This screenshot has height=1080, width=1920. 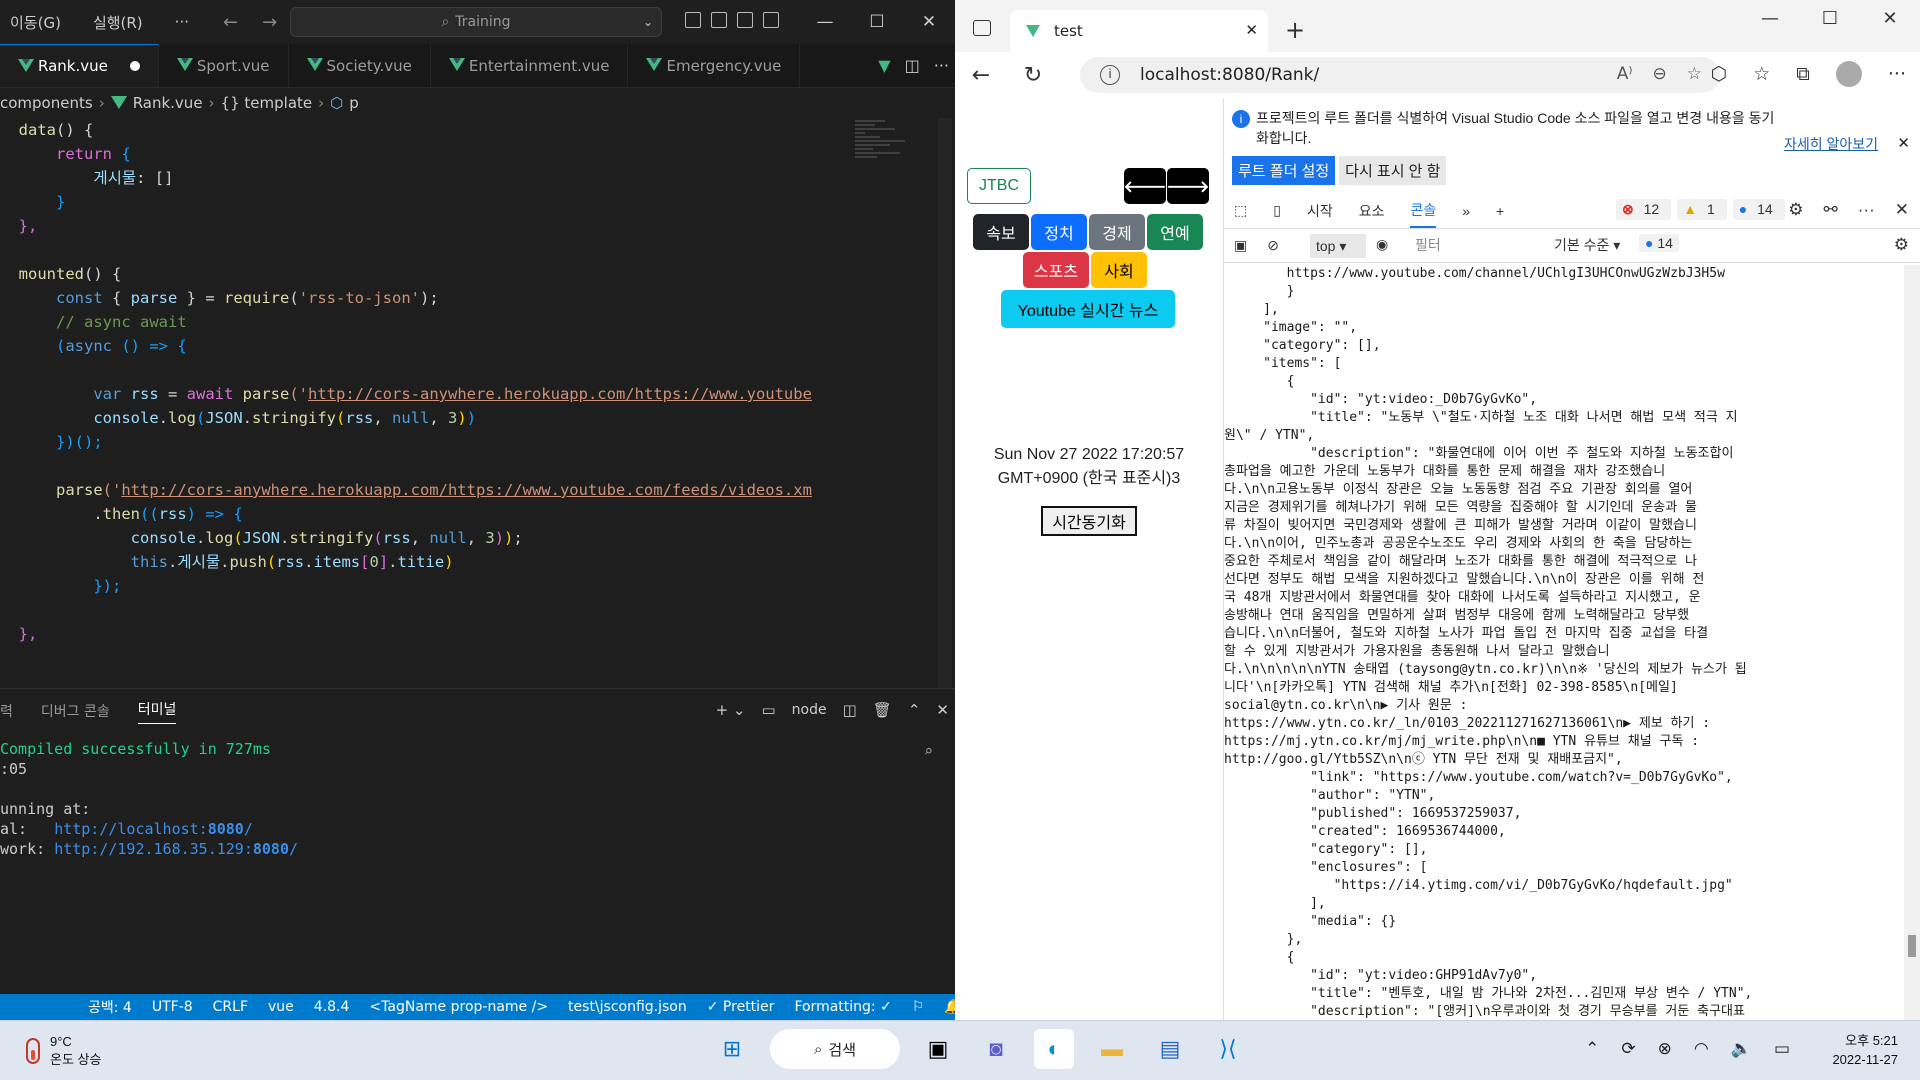 What do you see at coordinates (79, 65) in the screenshot?
I see `tab-rank-vue: Rank.vue` at bounding box center [79, 65].